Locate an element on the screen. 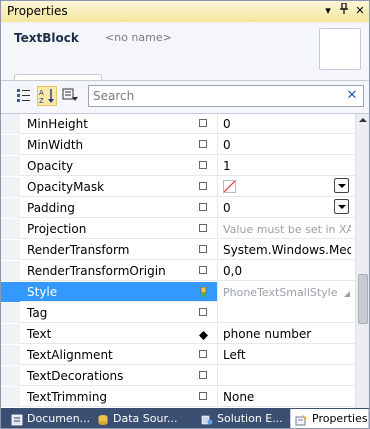 The width and height of the screenshot is (370, 429). resize-grip-icon is located at coordinates (347, 294).